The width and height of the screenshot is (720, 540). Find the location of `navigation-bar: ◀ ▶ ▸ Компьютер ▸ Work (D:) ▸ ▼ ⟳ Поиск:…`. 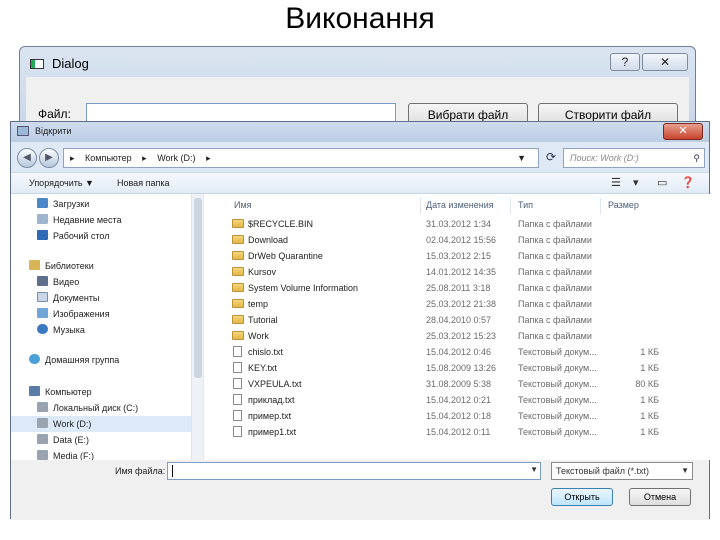

navigation-bar: ◀ ▶ ▸ Компьютер ▸ Work (D:) ▸ ▼ ⟳ Поиск:… is located at coordinates (360, 157).